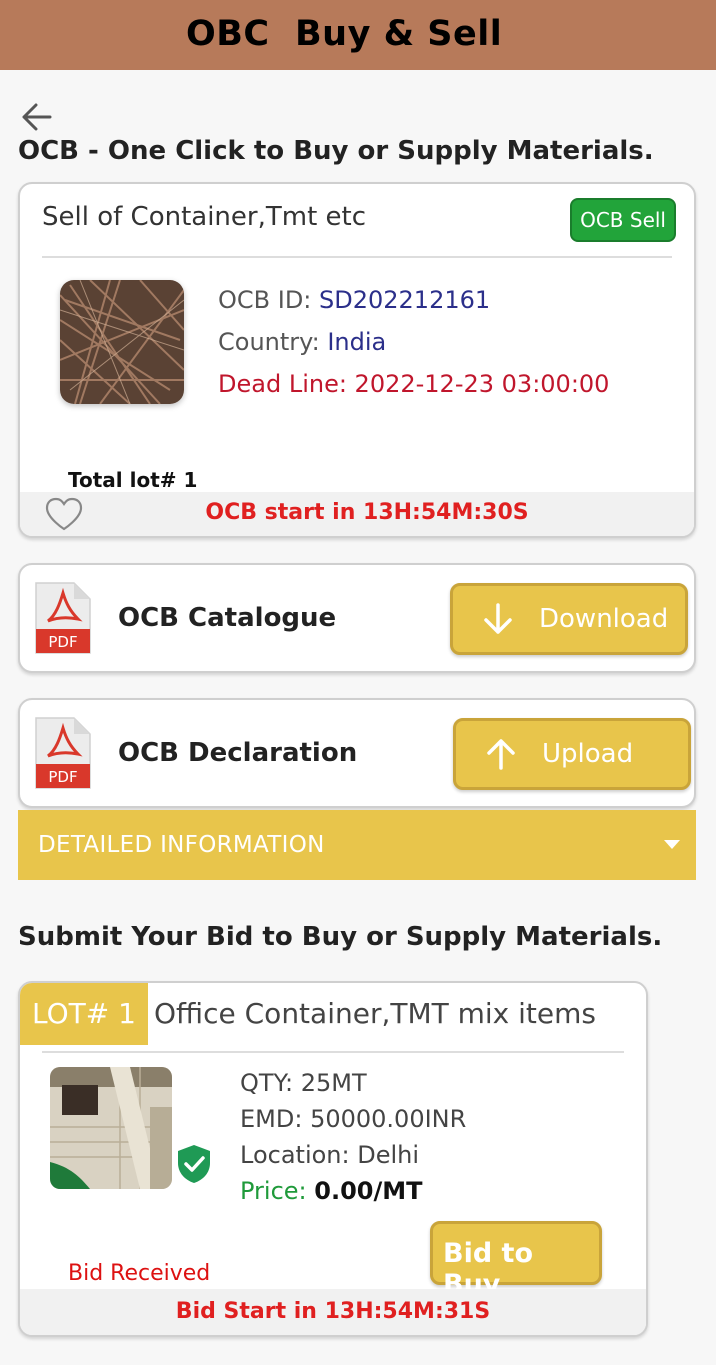 This screenshot has height=1365, width=716. What do you see at coordinates (133, 480) in the screenshot?
I see `total-lot: Total lot# 1` at bounding box center [133, 480].